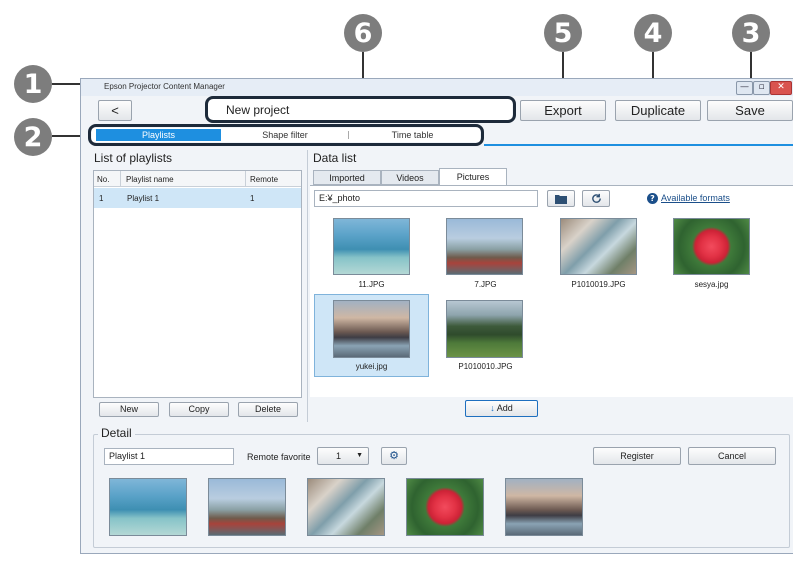 The image size is (793, 561). I want to click on remote-settings-button: ⚙, so click(394, 456).